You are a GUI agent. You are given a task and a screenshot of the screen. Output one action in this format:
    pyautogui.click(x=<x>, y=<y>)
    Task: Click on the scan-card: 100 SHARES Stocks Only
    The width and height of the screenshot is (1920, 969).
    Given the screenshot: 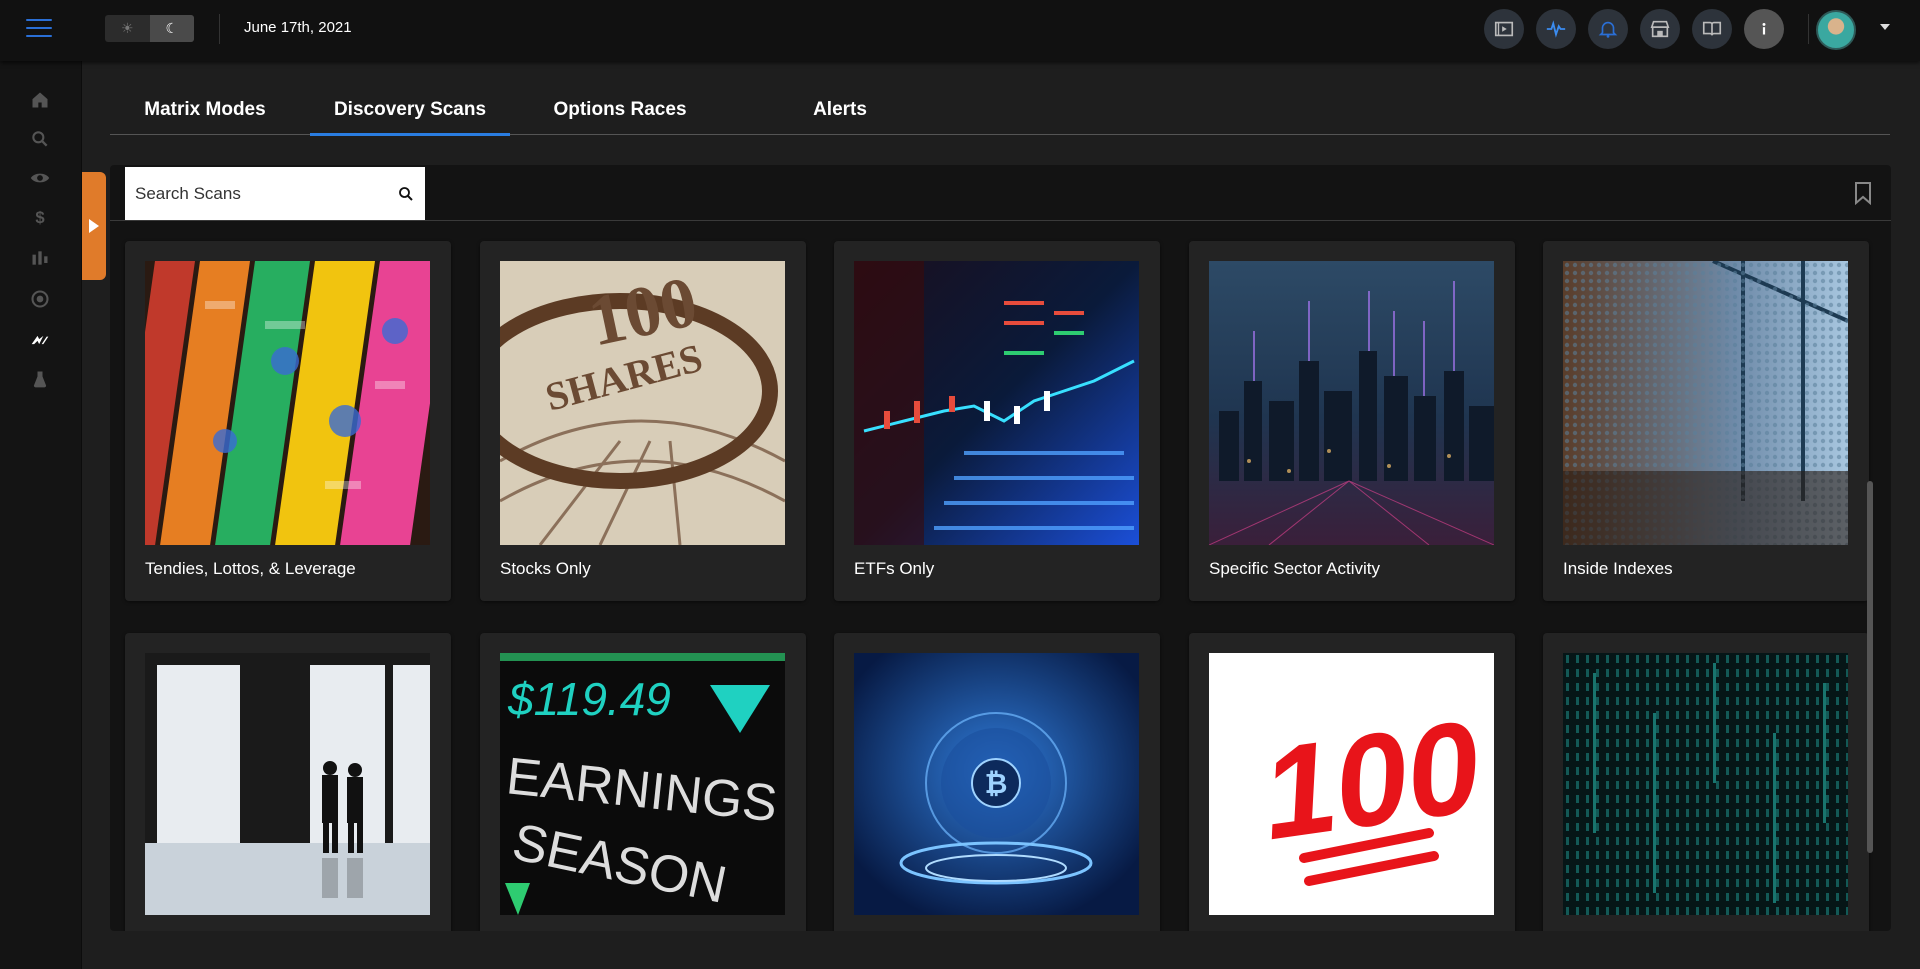 What is the action you would take?
    pyautogui.click(x=643, y=421)
    